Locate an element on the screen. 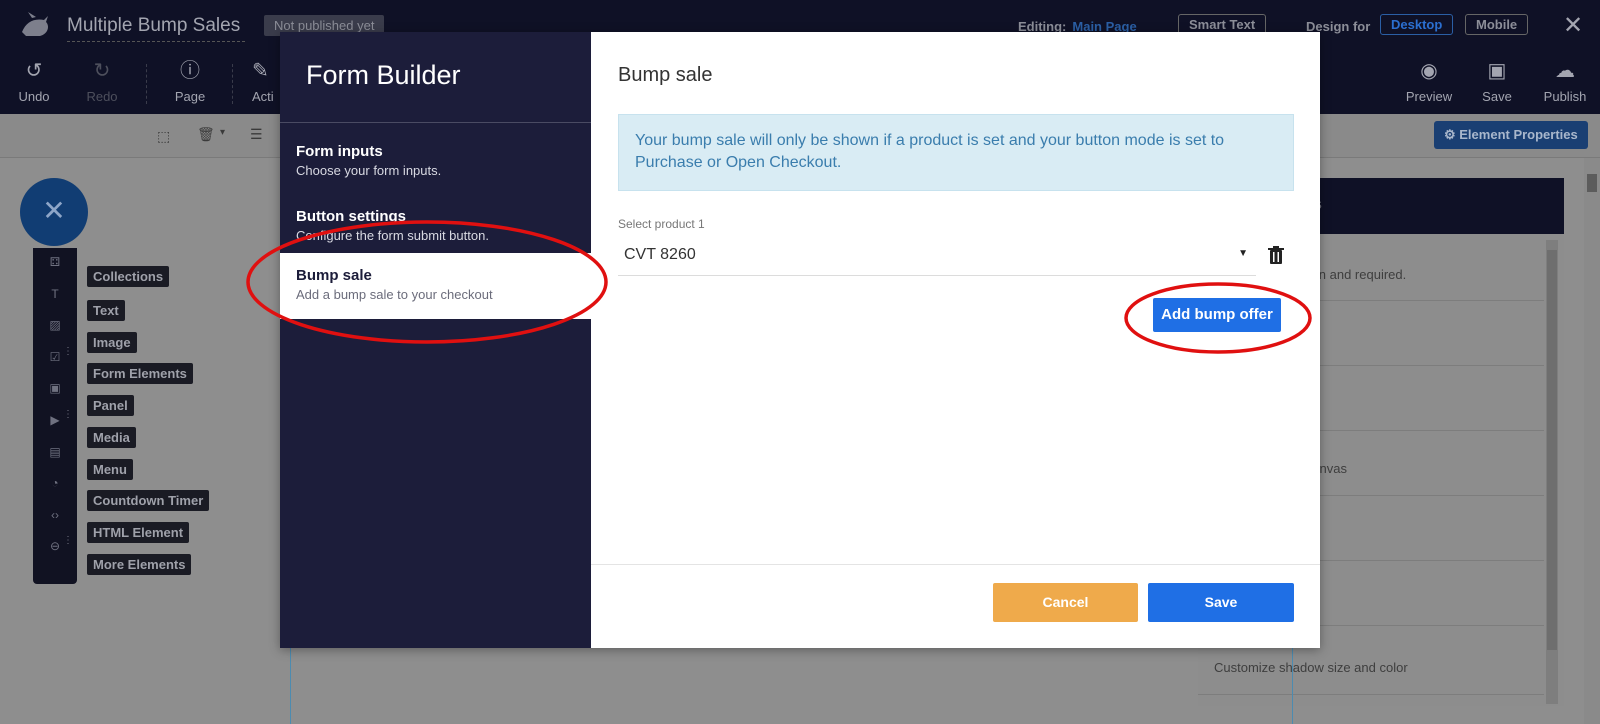  redo-button: ↻ Redo is located at coordinates (102, 82).